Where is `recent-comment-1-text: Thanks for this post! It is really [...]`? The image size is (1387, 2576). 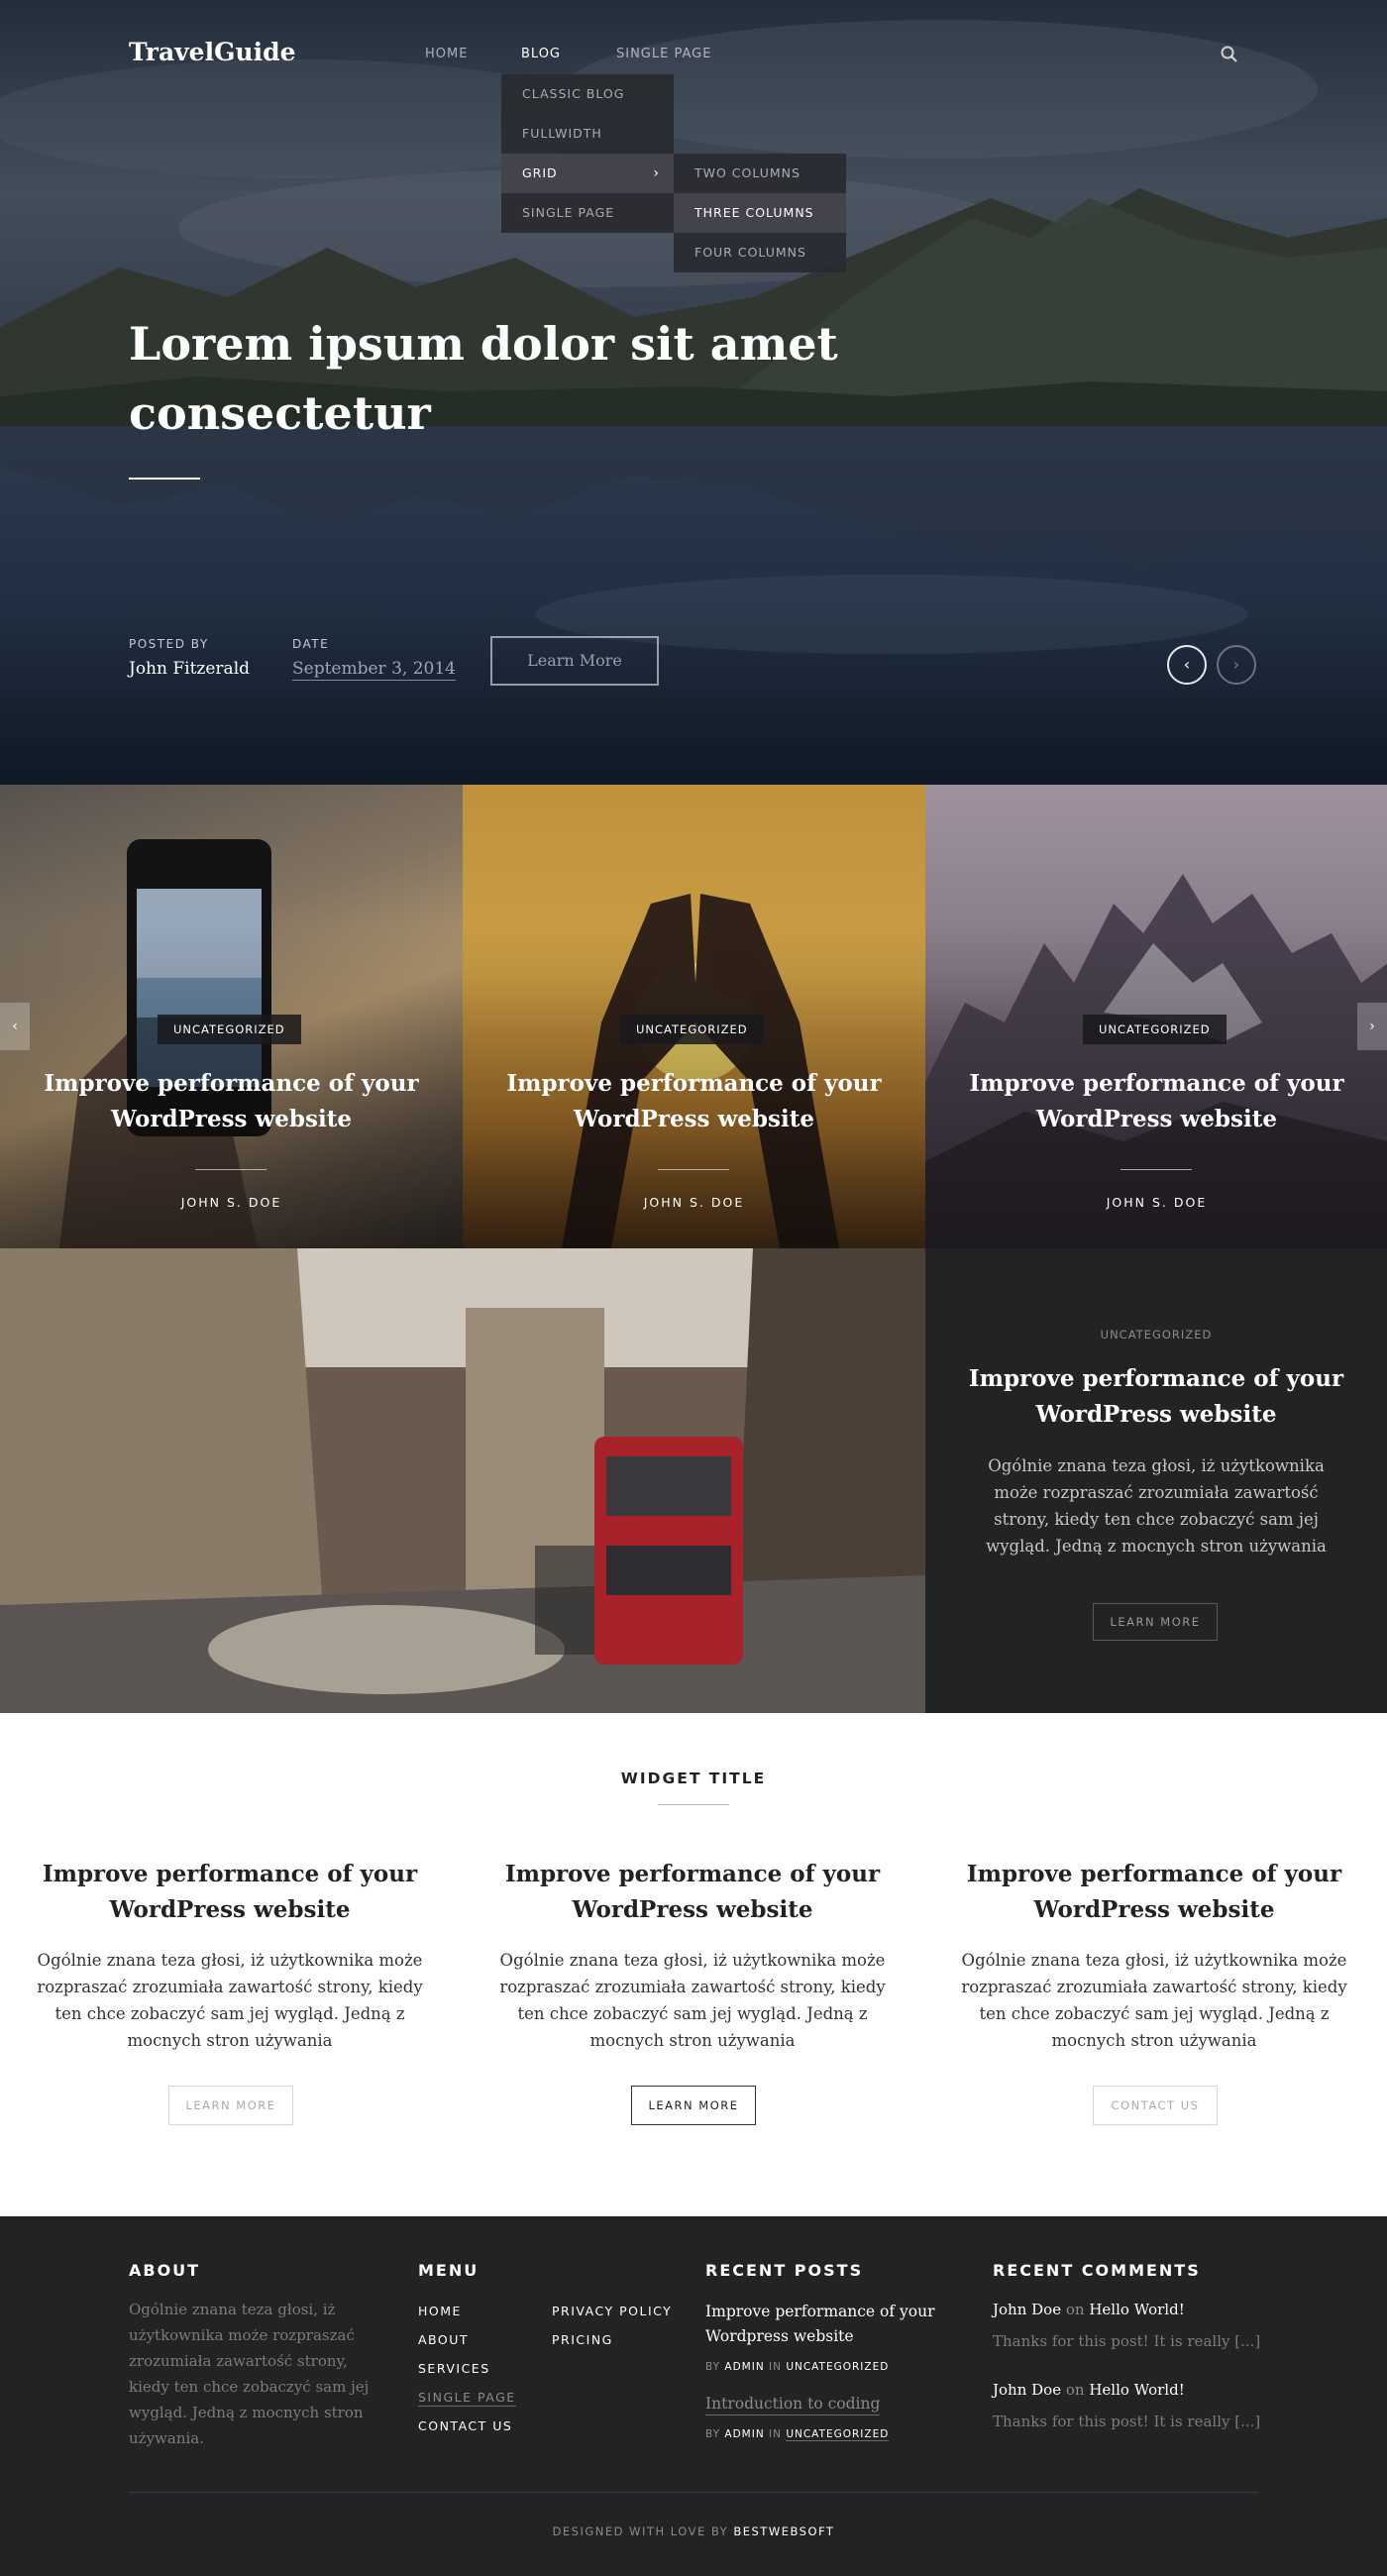
recent-comment-1-text: Thanks for this post! It is really [...] is located at coordinates (1126, 2341).